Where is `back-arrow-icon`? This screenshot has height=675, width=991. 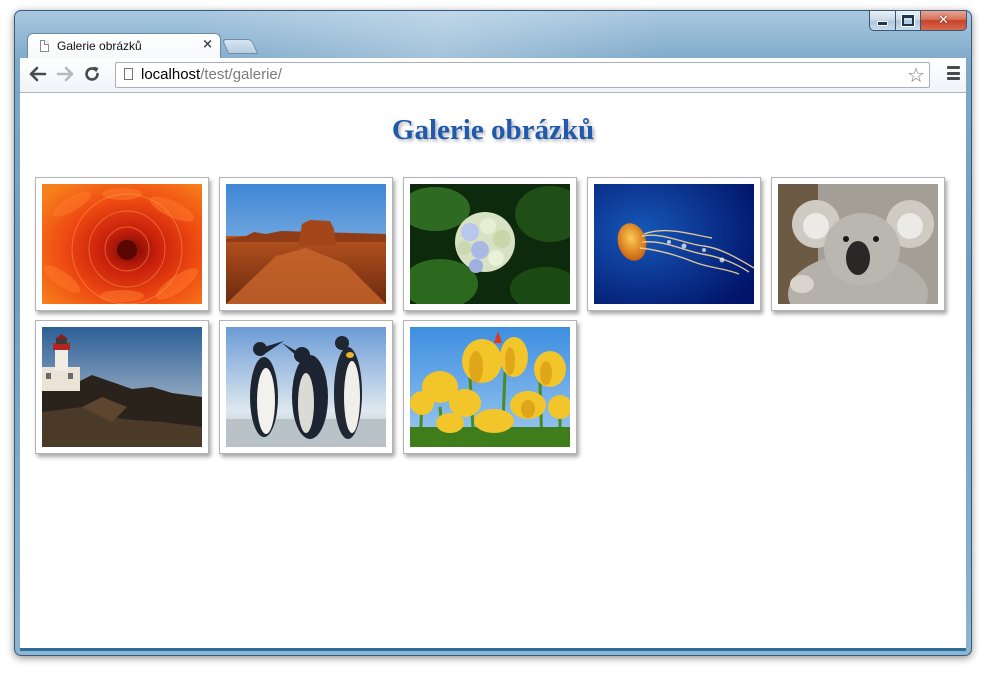
back-arrow-icon is located at coordinates (38, 74).